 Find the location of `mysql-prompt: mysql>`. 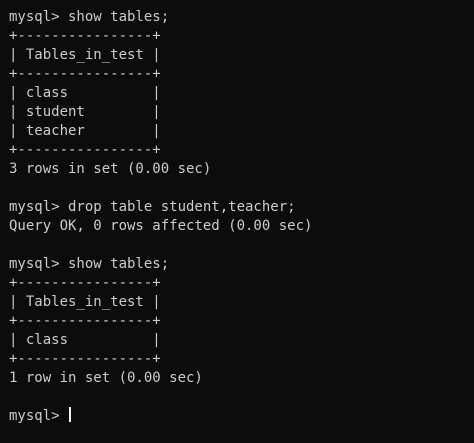

mysql-prompt: mysql> is located at coordinates (39, 416).